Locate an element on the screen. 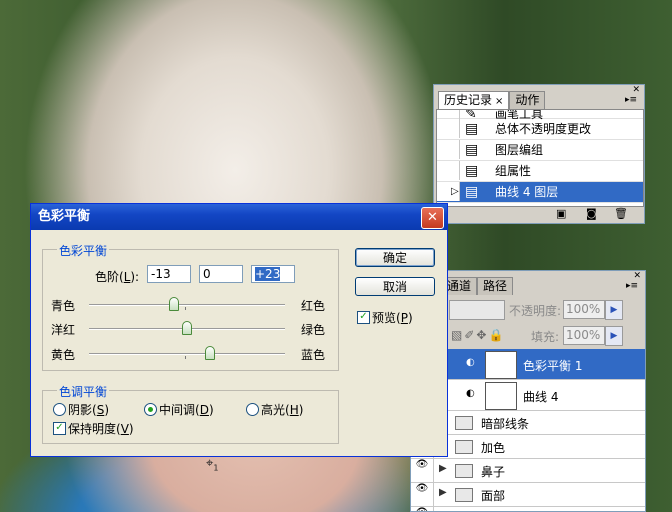 Image resolution: width=672 pixels, height=512 pixels. opacity-label: 不透明度: is located at coordinates (535, 311).